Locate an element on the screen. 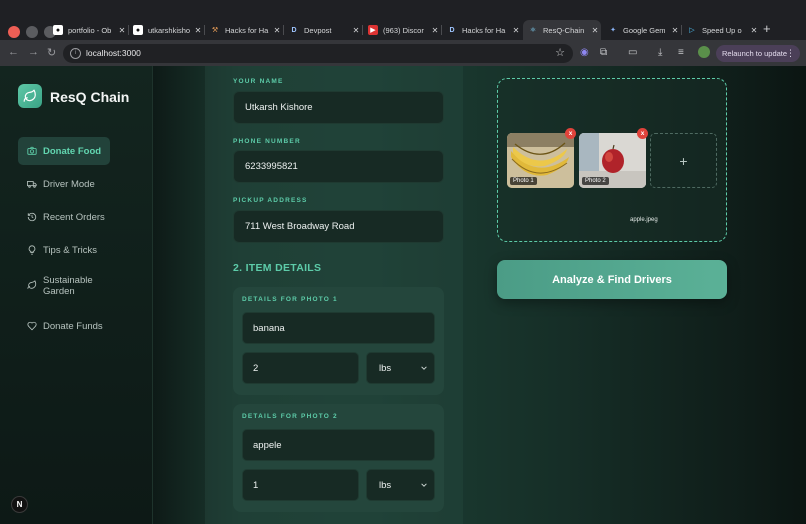  brand-name: ResQ Chain is located at coordinates (90, 97).